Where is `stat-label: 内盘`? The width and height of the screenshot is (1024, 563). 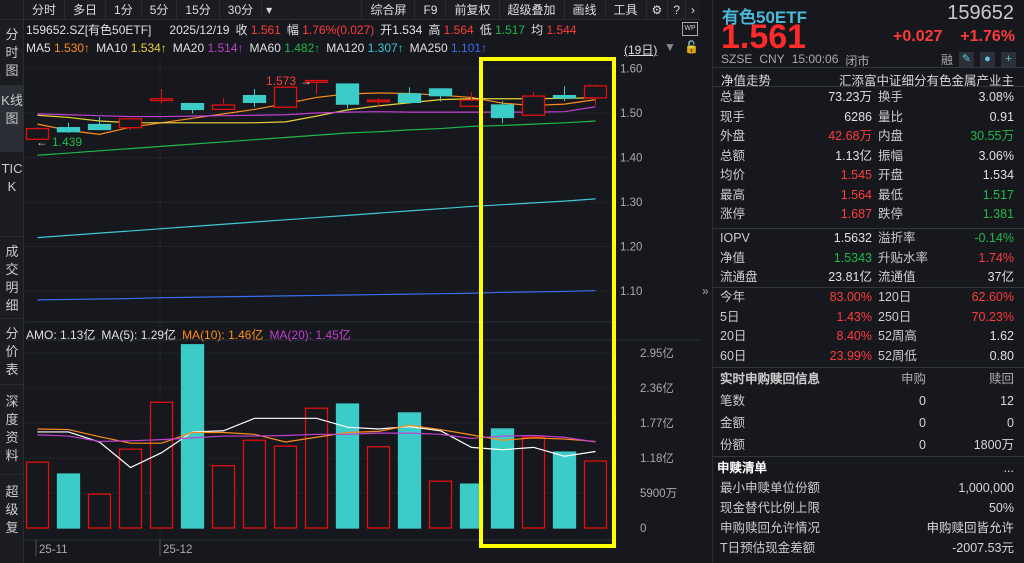 stat-label: 内盘 is located at coordinates (891, 136).